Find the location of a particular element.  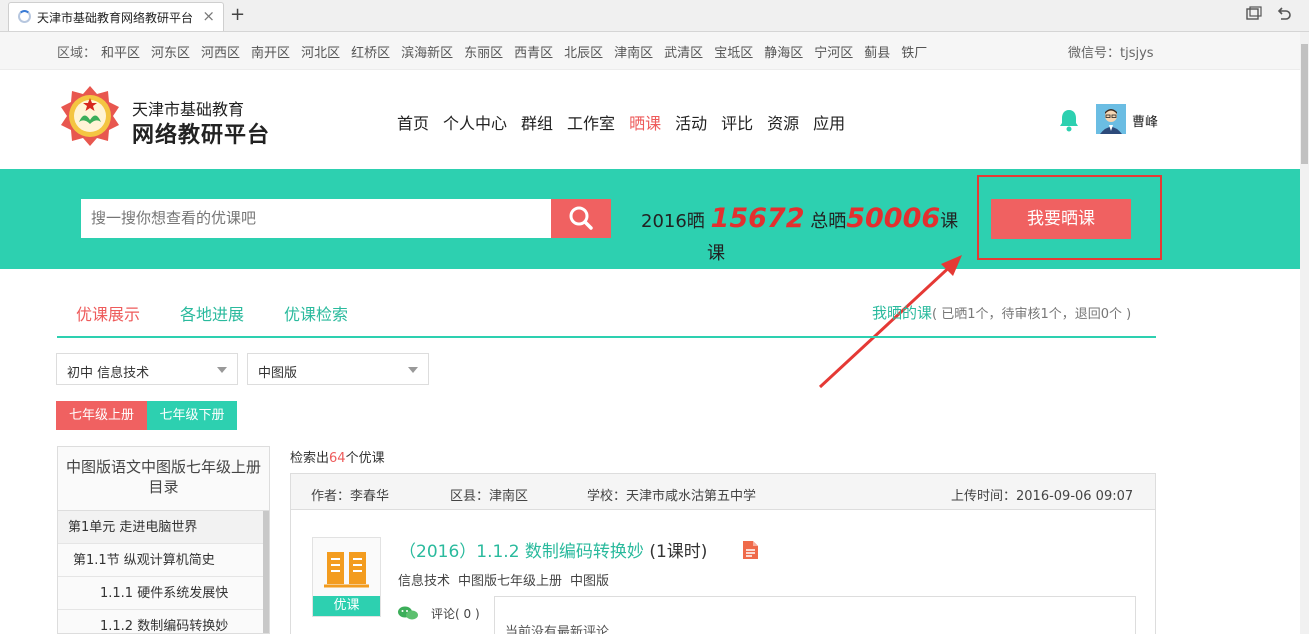

result-suffix: 个优课 is located at coordinates (365, 458).